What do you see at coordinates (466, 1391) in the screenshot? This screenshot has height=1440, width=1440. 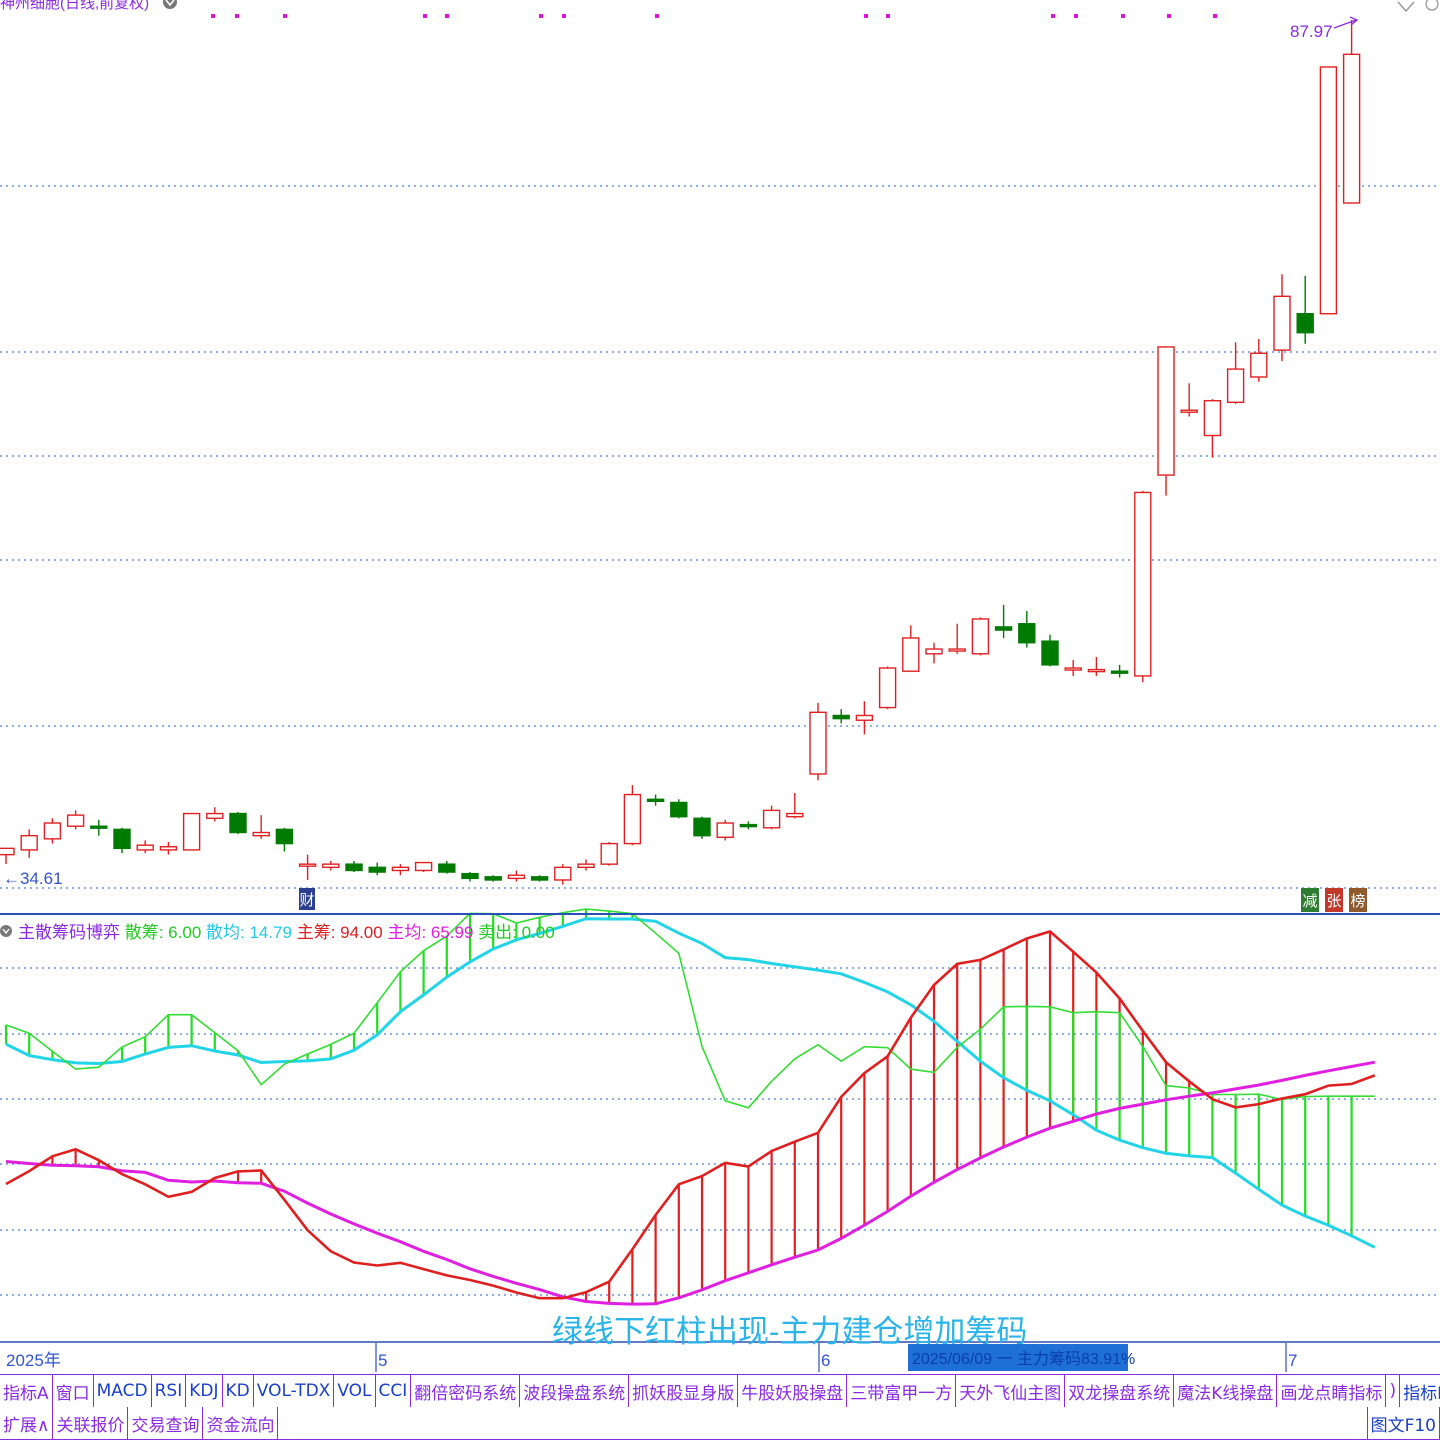 I see `indicator-tab: 翻倍密码系统` at bounding box center [466, 1391].